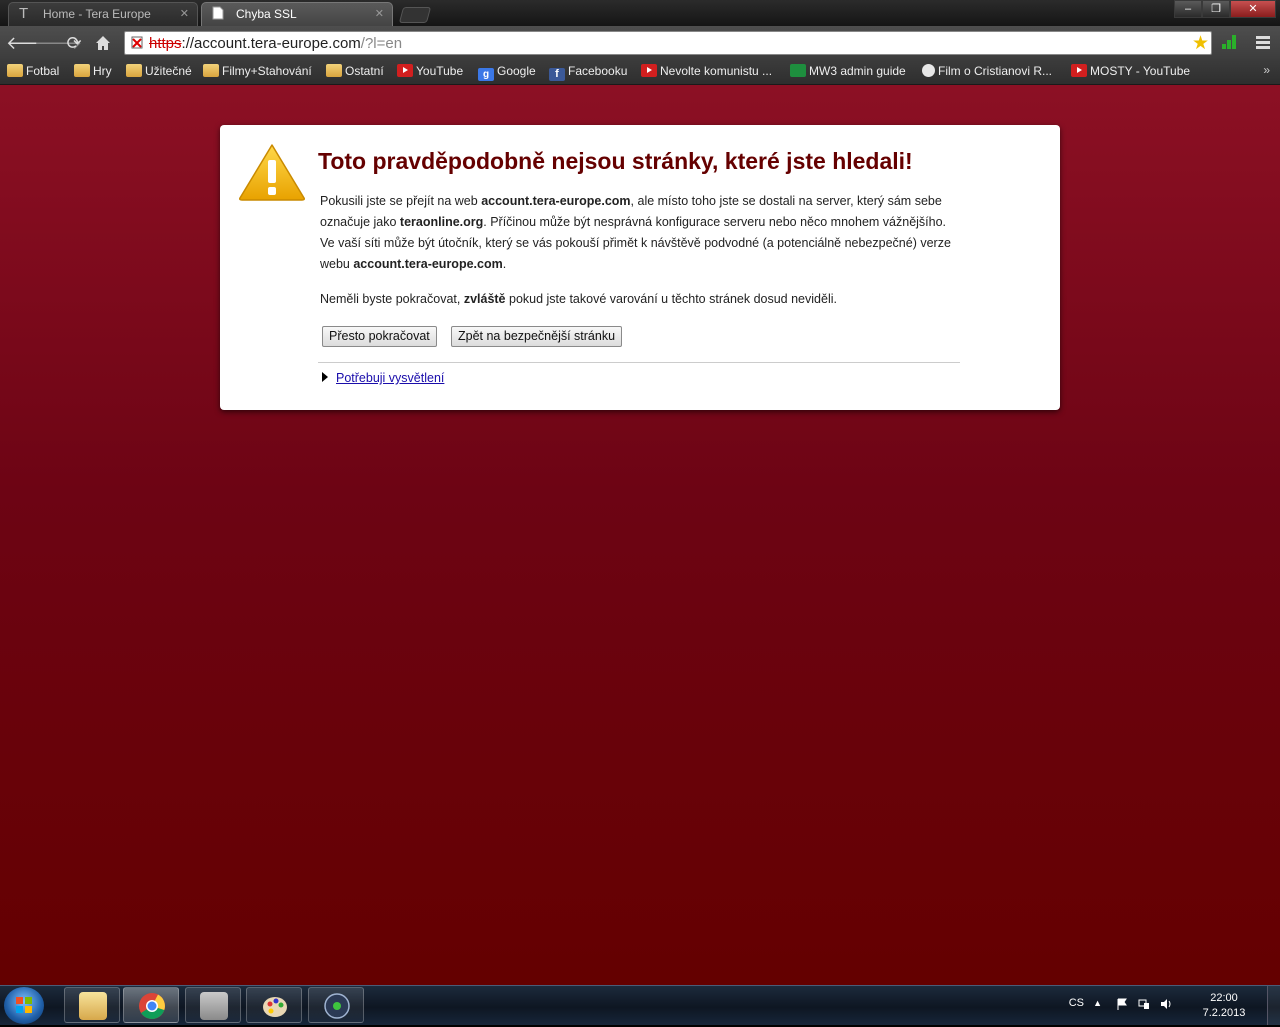 This screenshot has height=1027, width=1280. Describe the element at coordinates (325, 377) in the screenshot. I see `expand-triangle-icon` at that location.